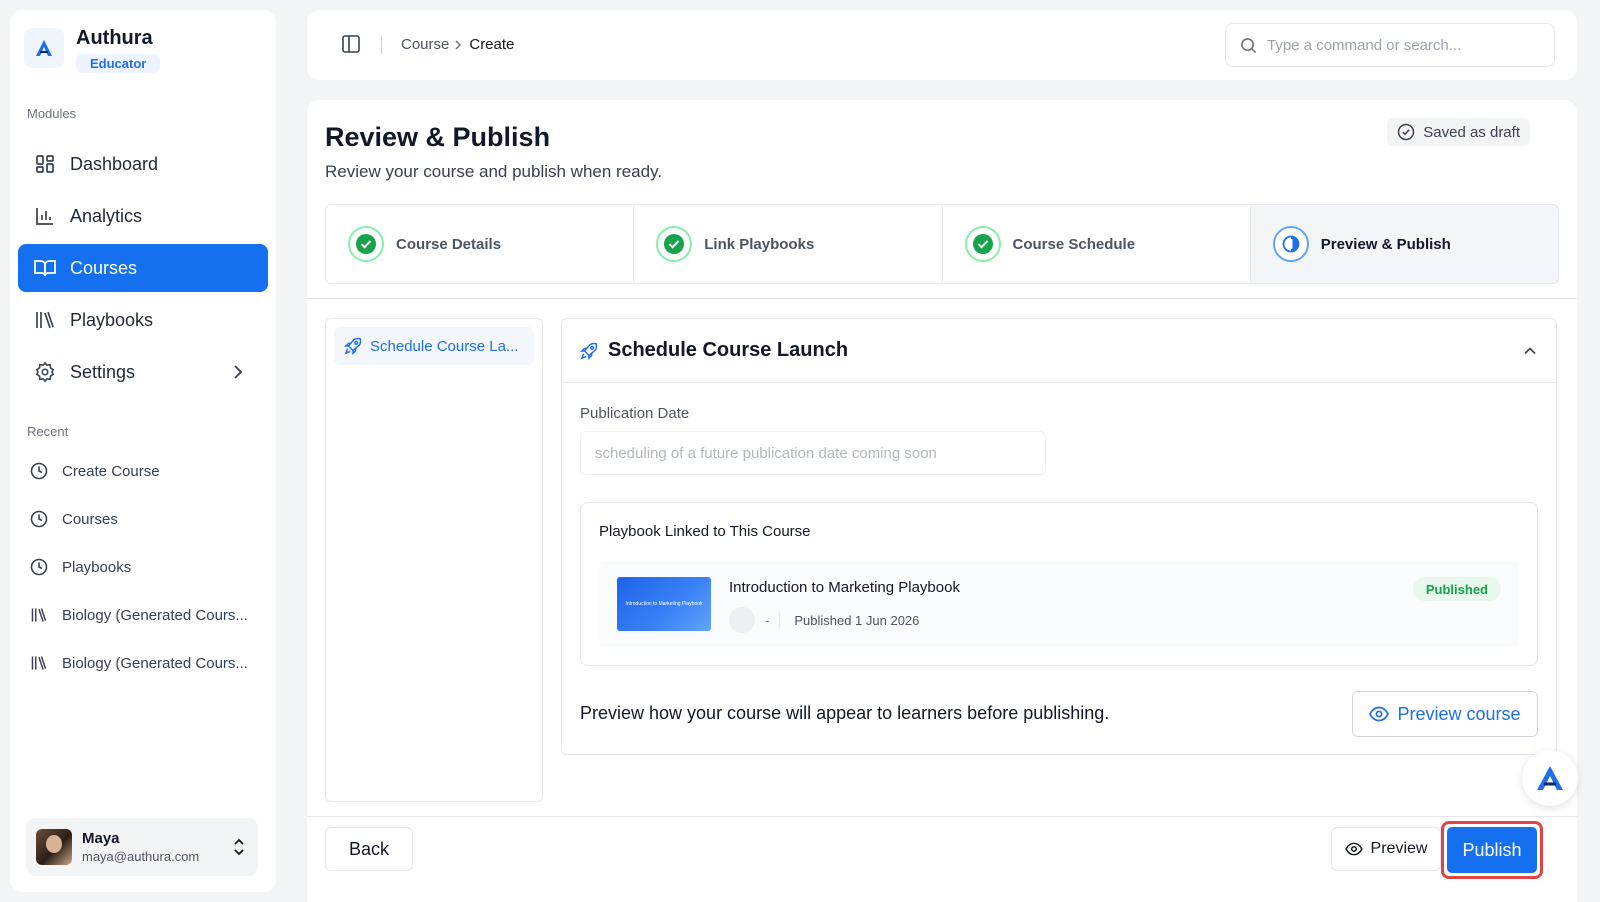 The width and height of the screenshot is (1600, 902). What do you see at coordinates (118, 63) in the screenshot?
I see `brand-role-badge: Educator` at bounding box center [118, 63].